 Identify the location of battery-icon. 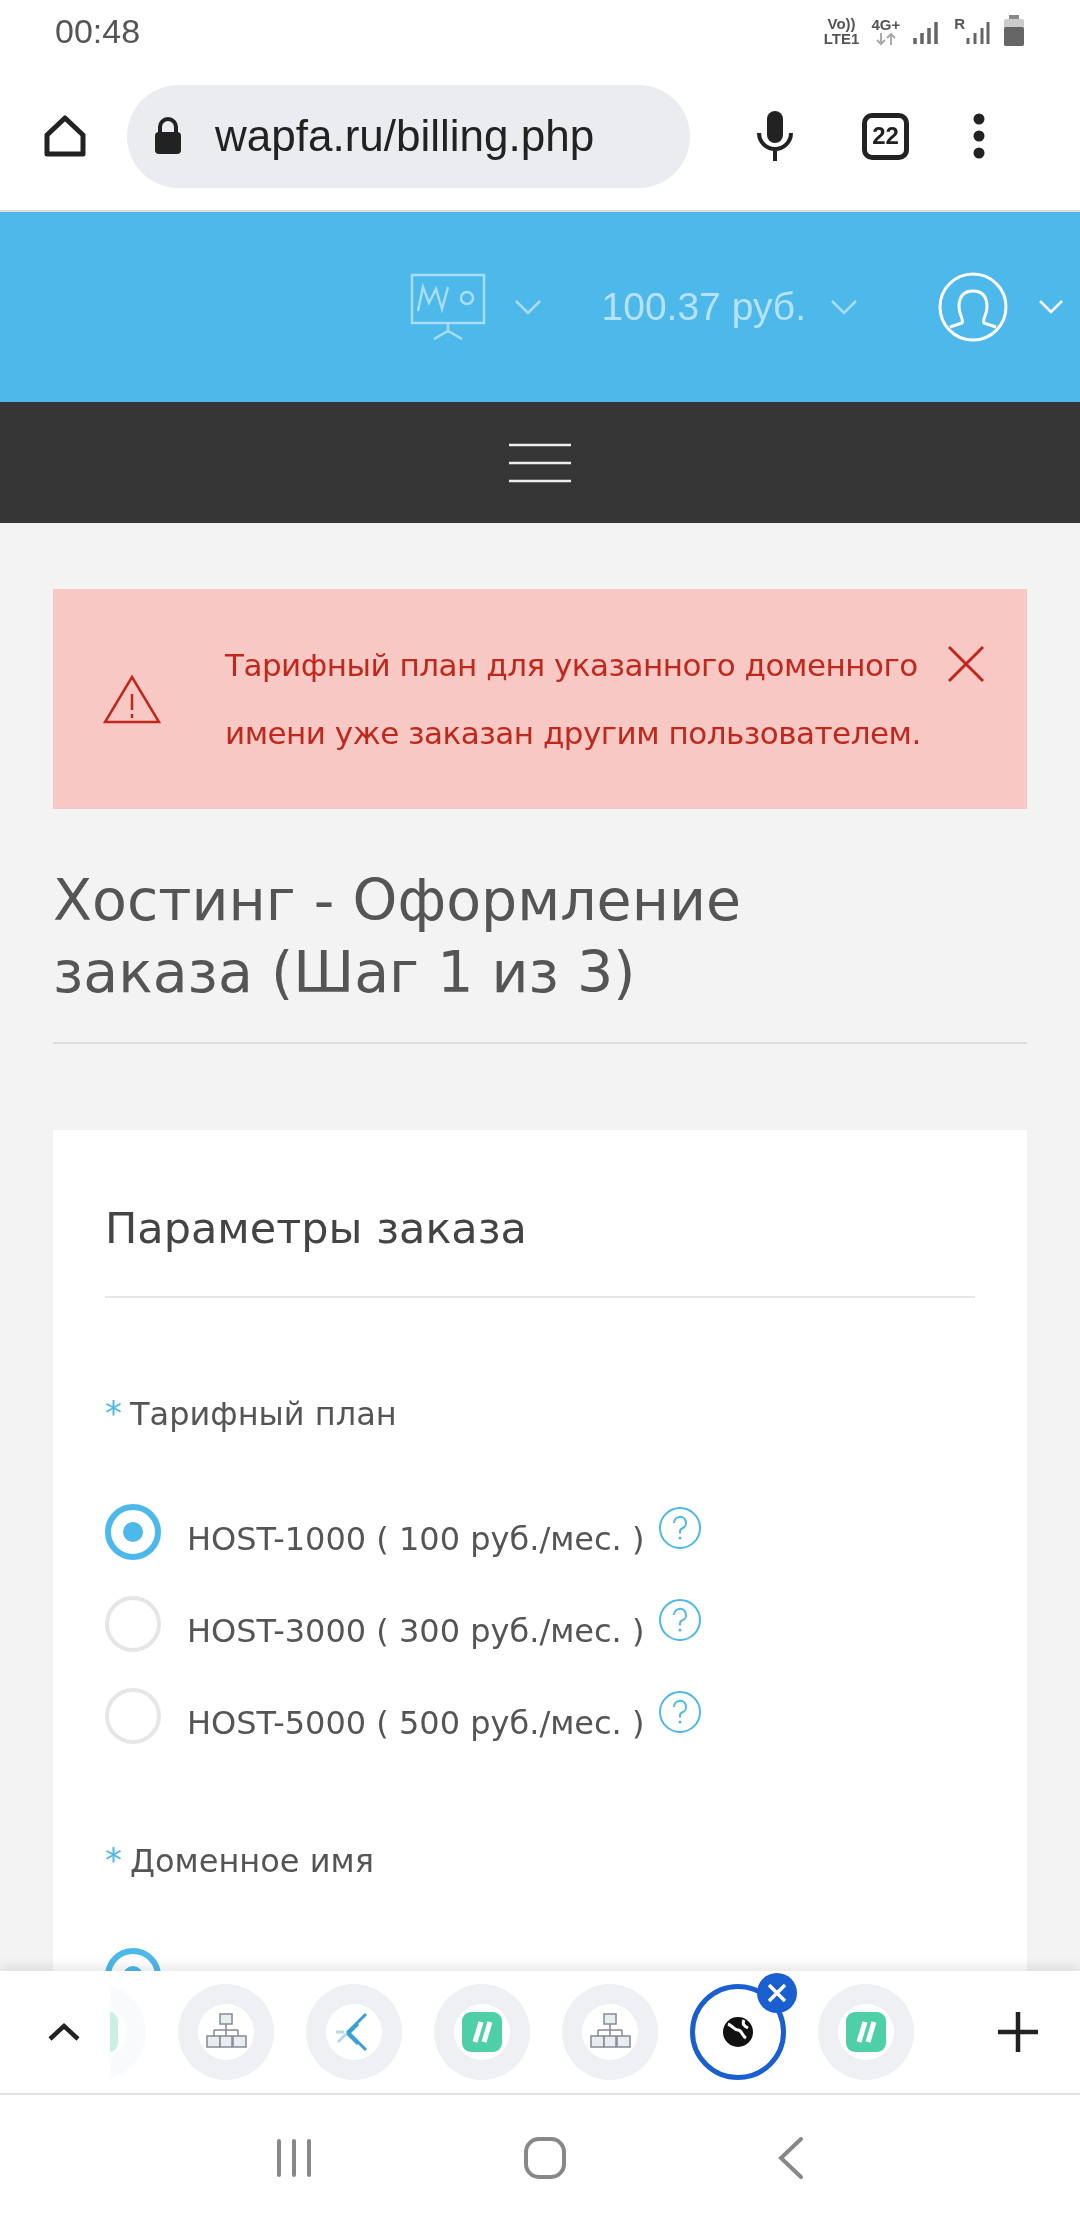
(1014, 31).